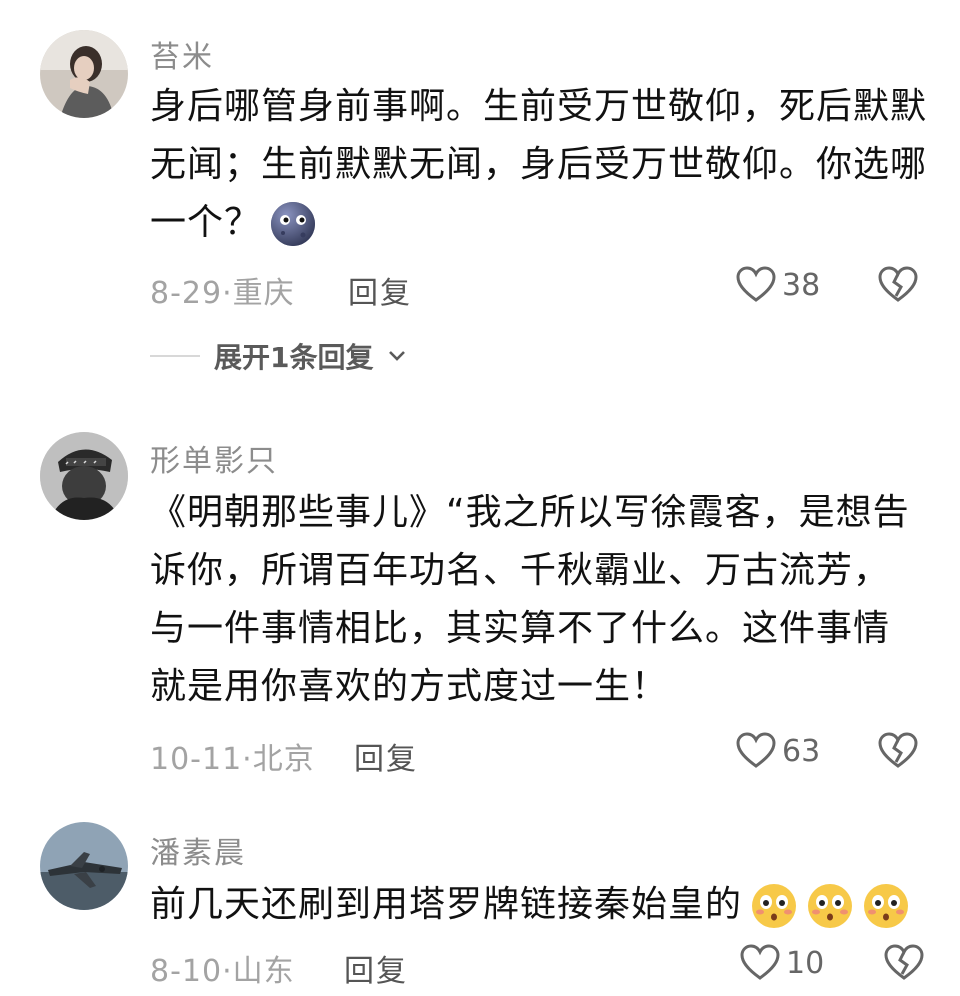 This screenshot has width=960, height=996. Describe the element at coordinates (175, 356) in the screenshot. I see `expand-divider` at that location.